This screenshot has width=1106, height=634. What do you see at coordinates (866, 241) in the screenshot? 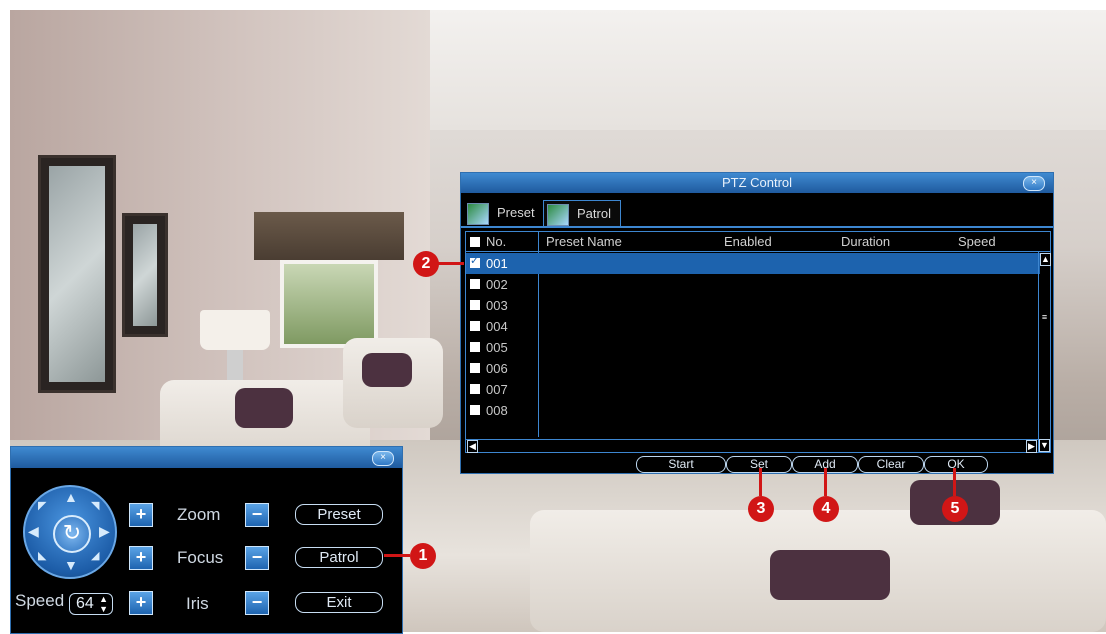
I see `col-duration: Duration` at bounding box center [866, 241].